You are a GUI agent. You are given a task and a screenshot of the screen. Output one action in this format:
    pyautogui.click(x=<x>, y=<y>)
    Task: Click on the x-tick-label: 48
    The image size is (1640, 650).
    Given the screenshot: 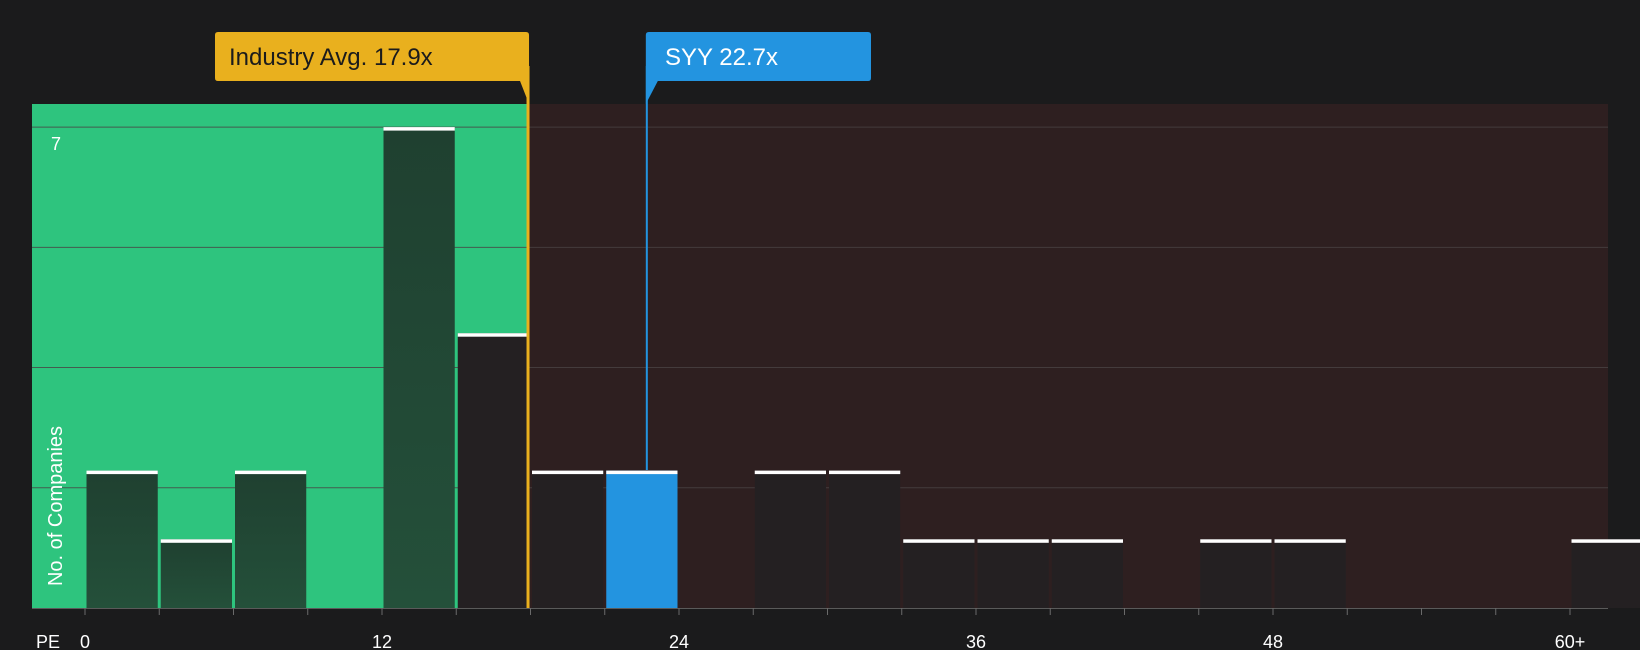 What is the action you would take?
    pyautogui.click(x=1273, y=641)
    